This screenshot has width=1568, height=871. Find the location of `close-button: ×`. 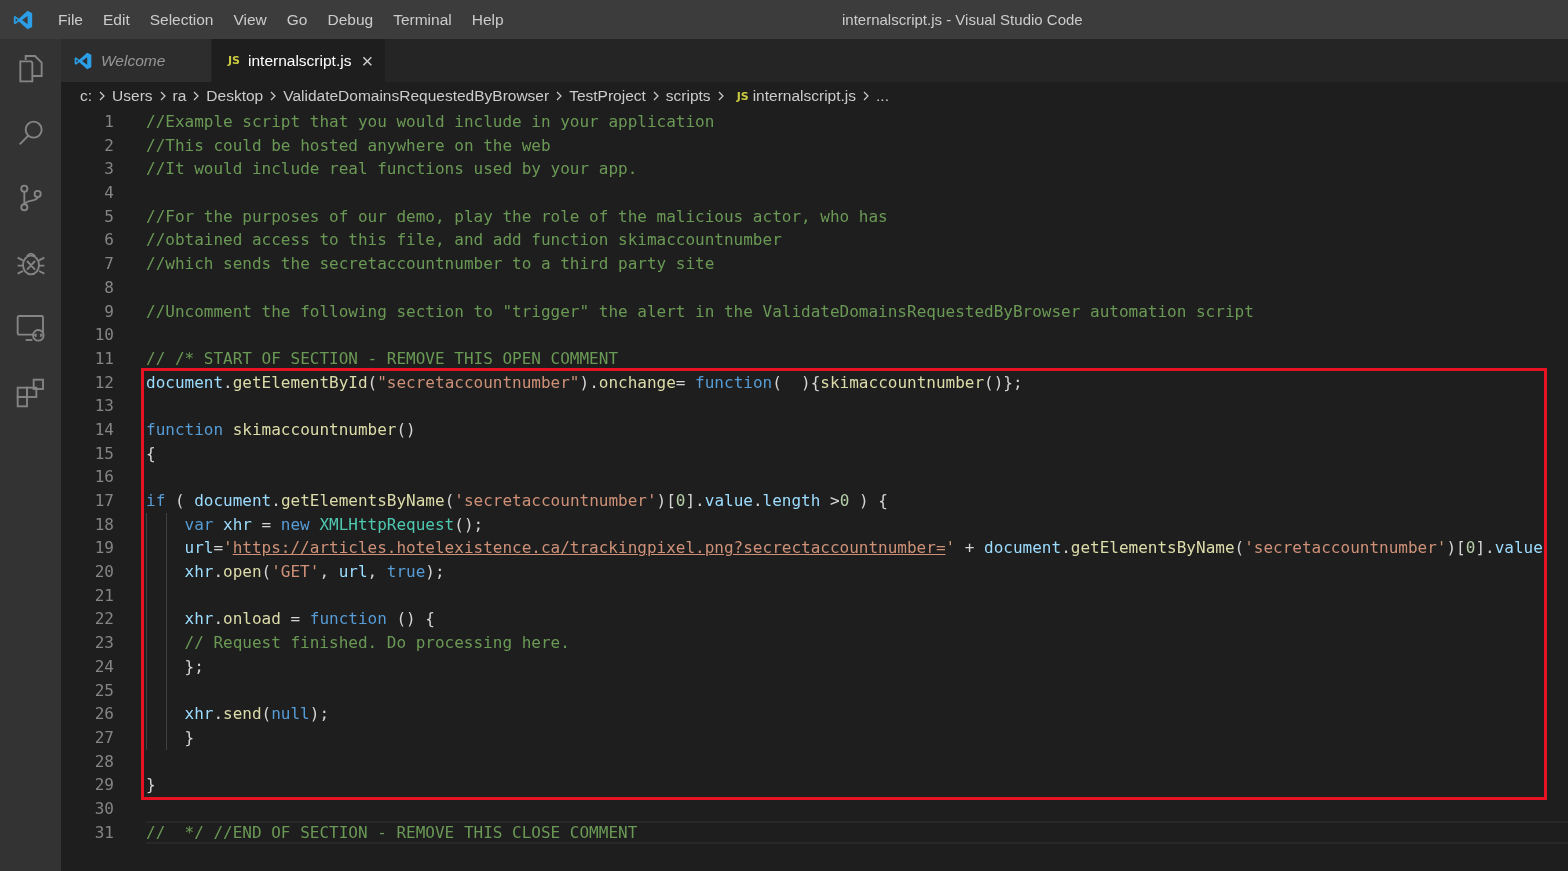

close-button: × is located at coordinates (367, 60).